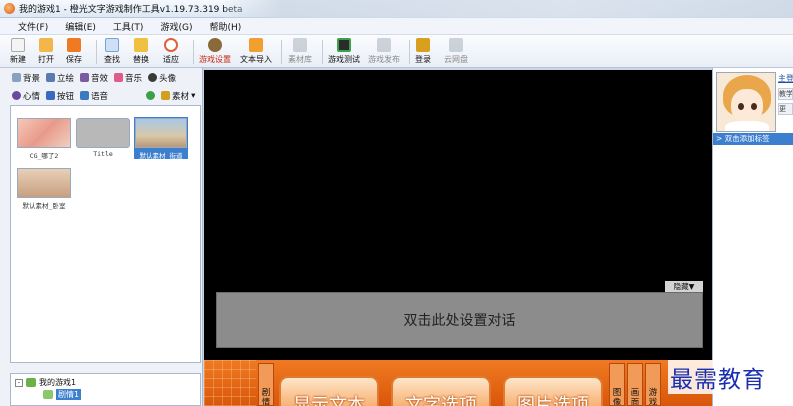  What do you see at coordinates (746, 102) in the screenshot?
I see `character-avatar` at bounding box center [746, 102].